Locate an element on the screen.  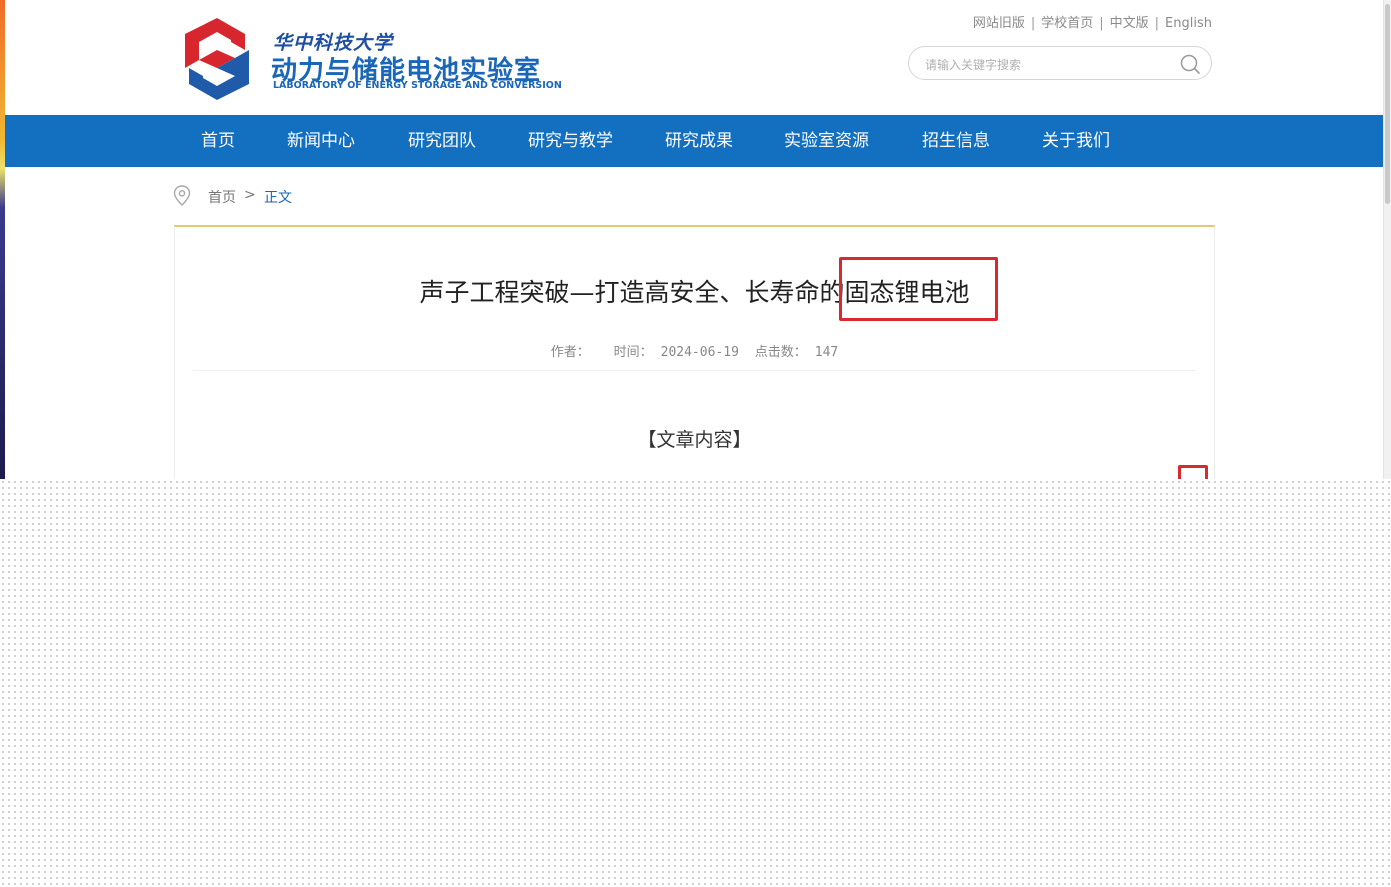
nav-item-about: 关于我们 is located at coordinates (1076, 141).